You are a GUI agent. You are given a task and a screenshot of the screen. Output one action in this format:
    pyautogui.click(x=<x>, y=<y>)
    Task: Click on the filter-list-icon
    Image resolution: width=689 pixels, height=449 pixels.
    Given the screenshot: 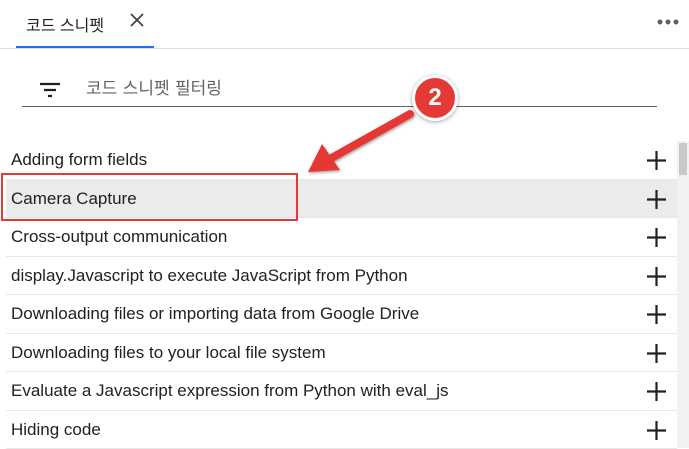 What is the action you would take?
    pyautogui.click(x=50, y=90)
    